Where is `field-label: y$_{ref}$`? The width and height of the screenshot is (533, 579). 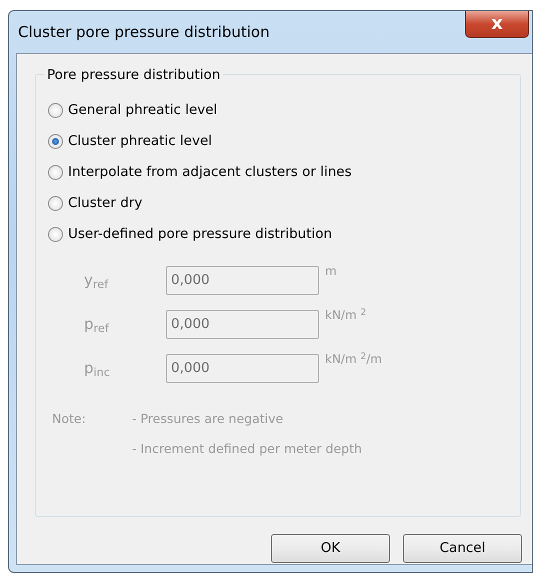 field-label: y$_{ref}$ is located at coordinates (96, 281).